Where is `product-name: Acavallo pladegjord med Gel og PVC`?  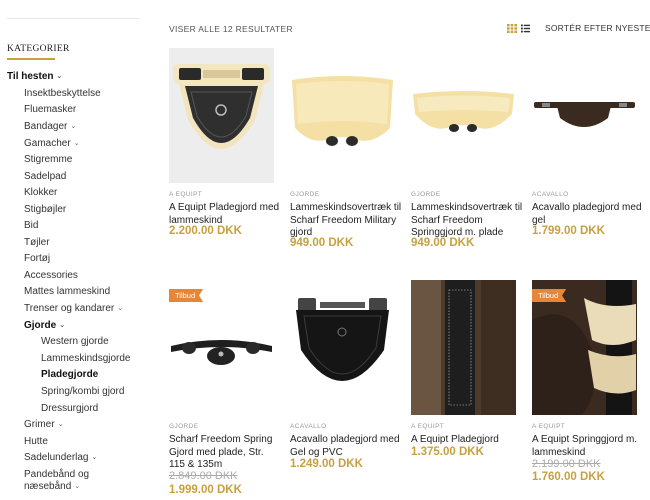
product-name: Acavallo pladegjord med Gel og PVC is located at coordinates (346, 446).